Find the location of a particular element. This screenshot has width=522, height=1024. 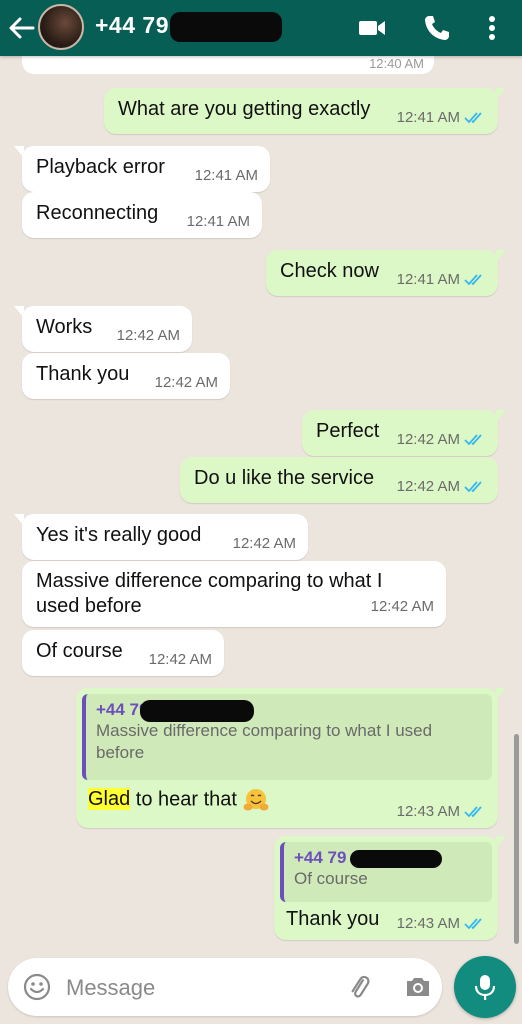

message-bubble-outgoing: Check now 12:41 AM is located at coordinates (386, 273).